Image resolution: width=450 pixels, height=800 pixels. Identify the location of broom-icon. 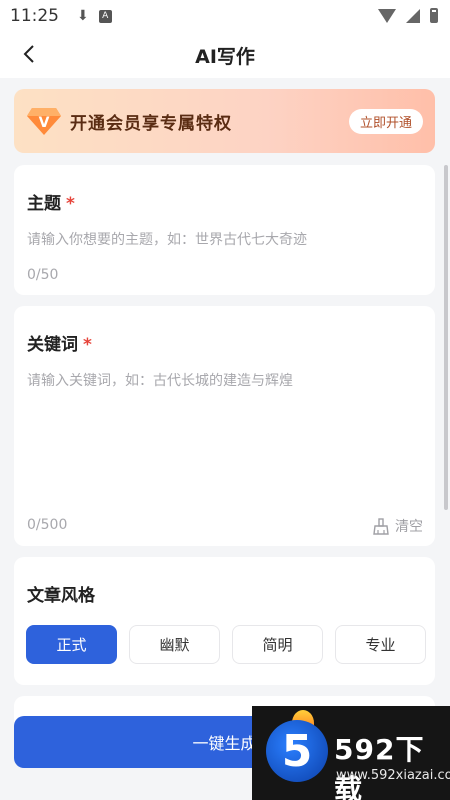
(381, 526).